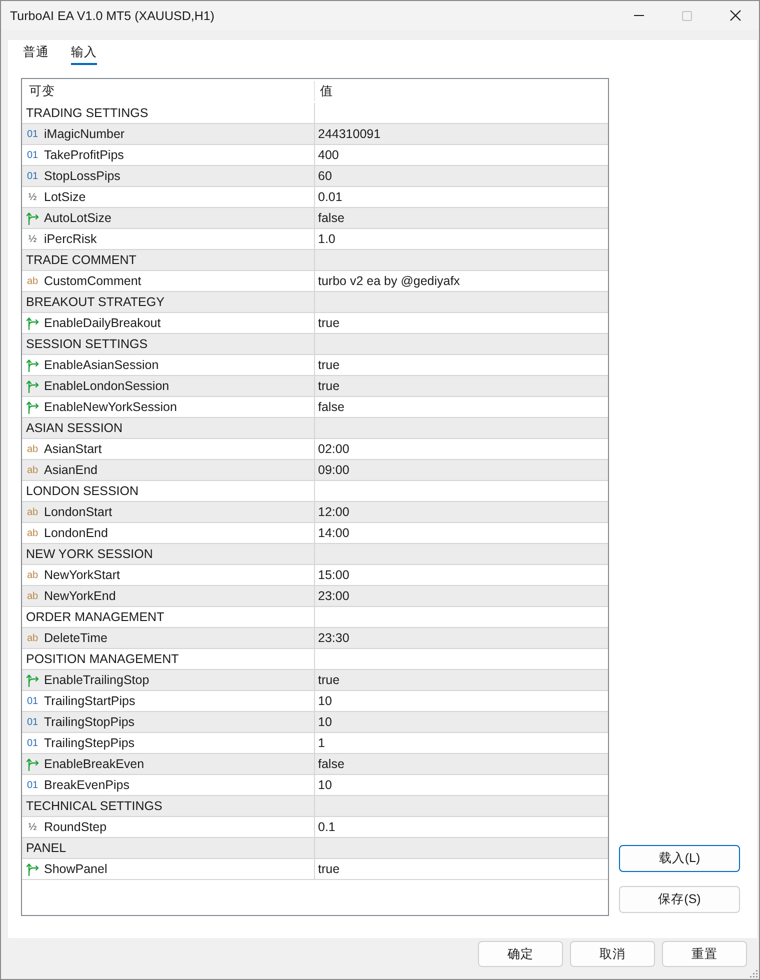  I want to click on parameter-name: StopLossPips, so click(82, 176).